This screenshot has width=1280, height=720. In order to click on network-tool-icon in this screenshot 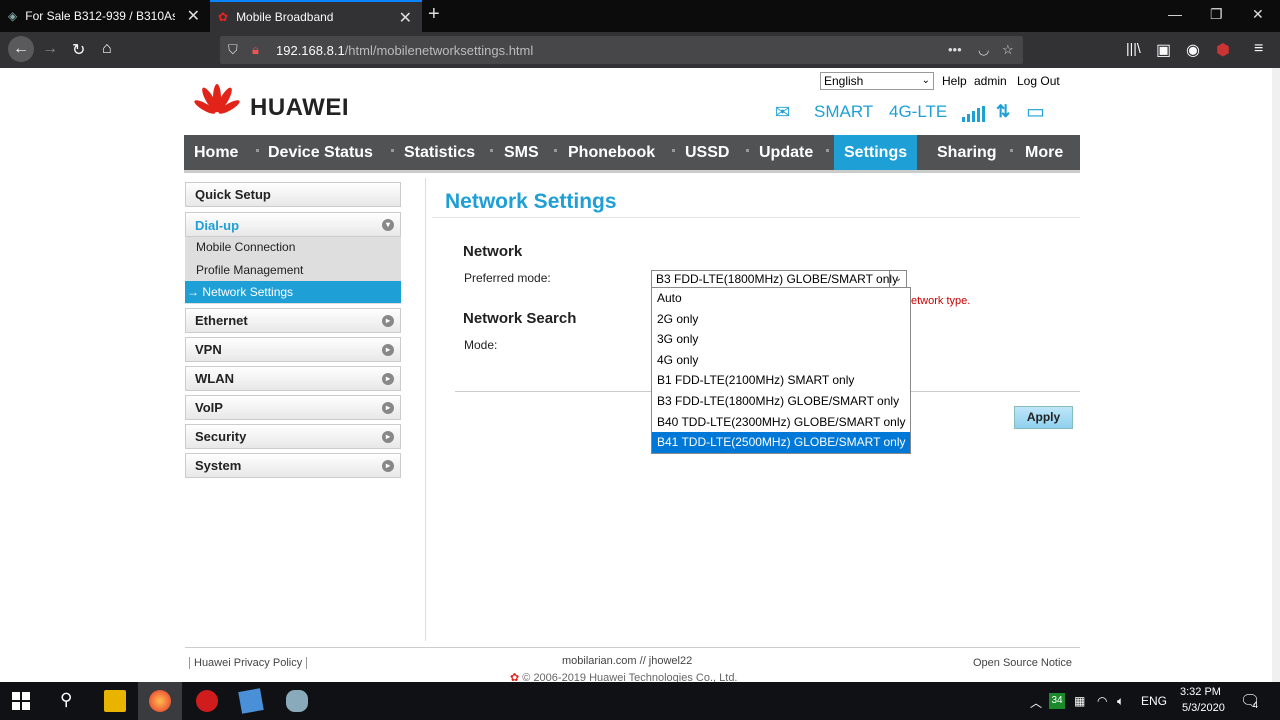, I will do `click(297, 701)`.